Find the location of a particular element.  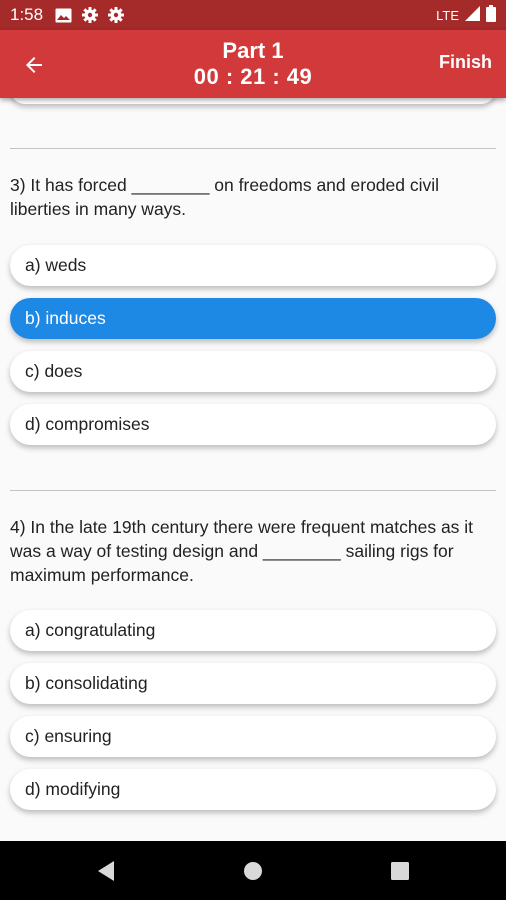

status-bar: 1:58 LTE is located at coordinates (253, 15).